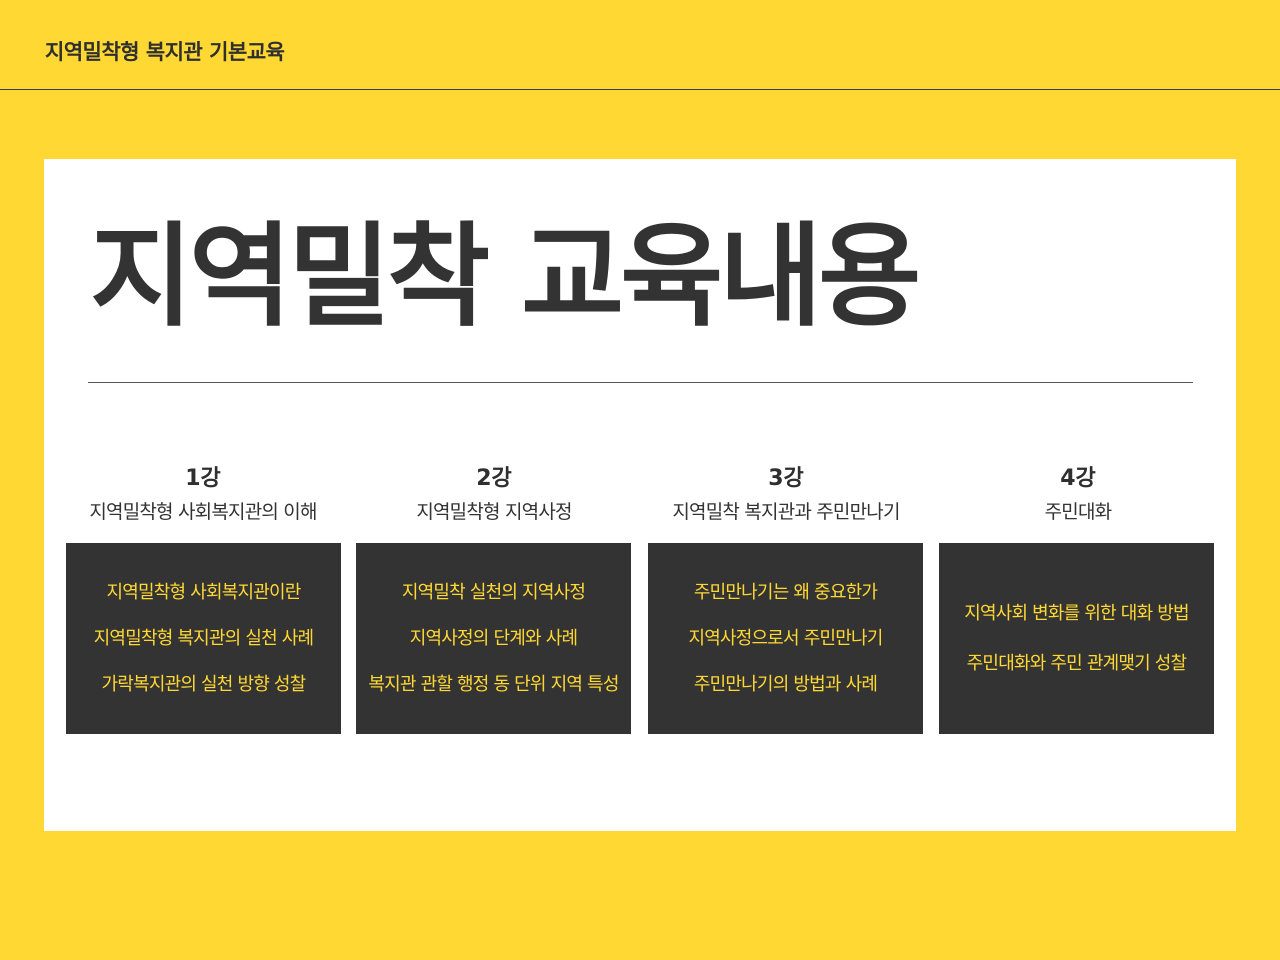 Image resolution: width=1280 pixels, height=960 pixels. I want to click on lecture-2-title: 지역밀착형 지역사정, so click(494, 512).